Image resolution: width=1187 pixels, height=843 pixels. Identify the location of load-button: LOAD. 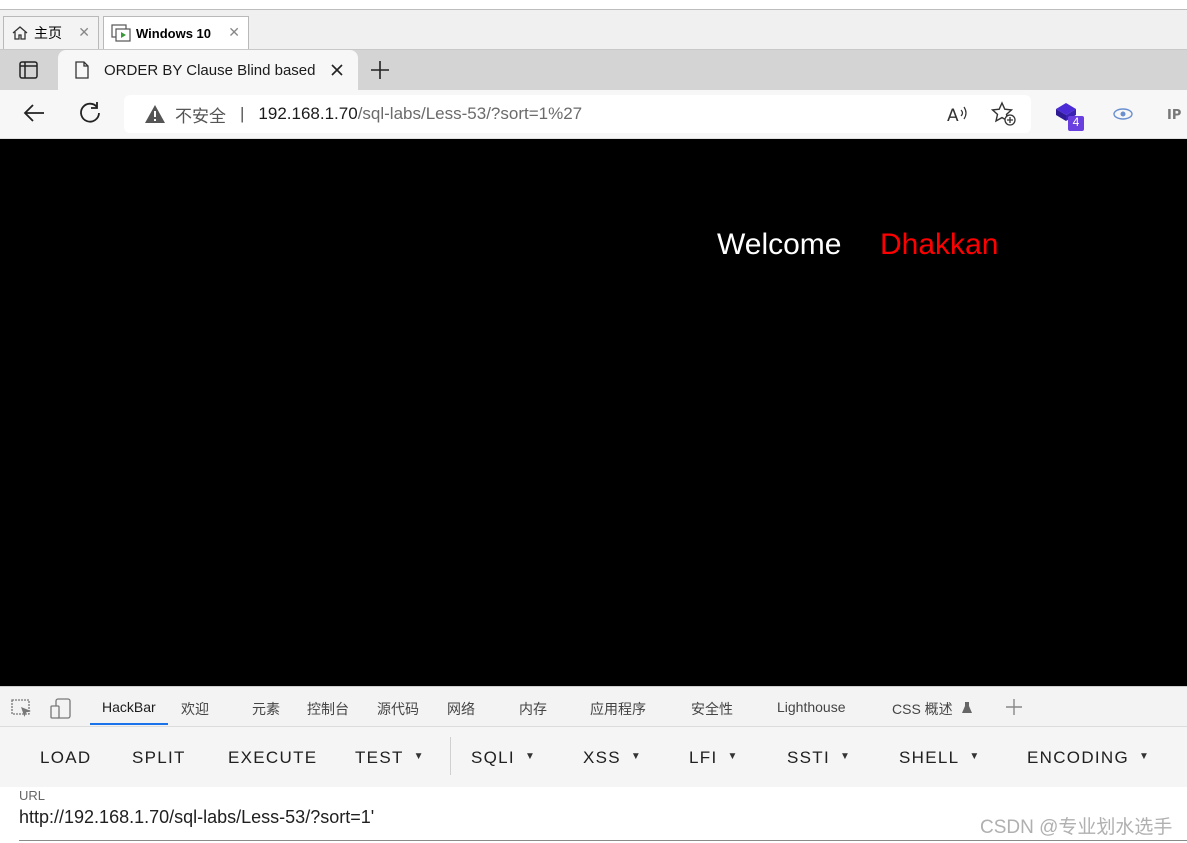
(66, 758).